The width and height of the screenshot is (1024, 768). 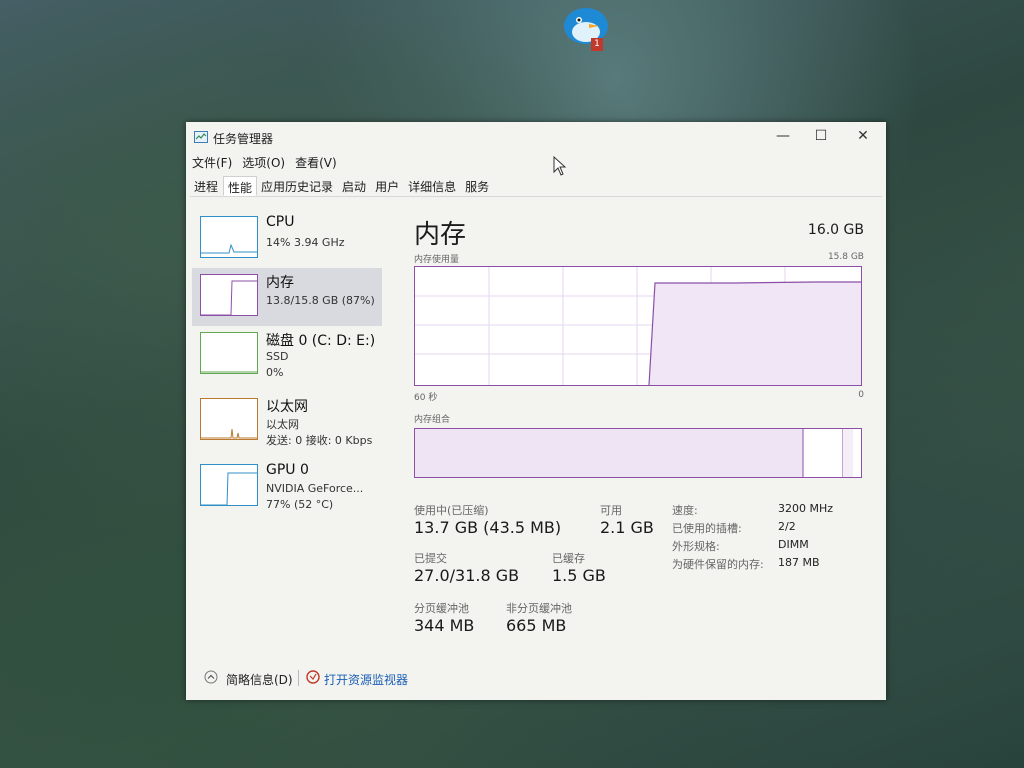 I want to click on gpu-mini-graph, so click(x=229, y=485).